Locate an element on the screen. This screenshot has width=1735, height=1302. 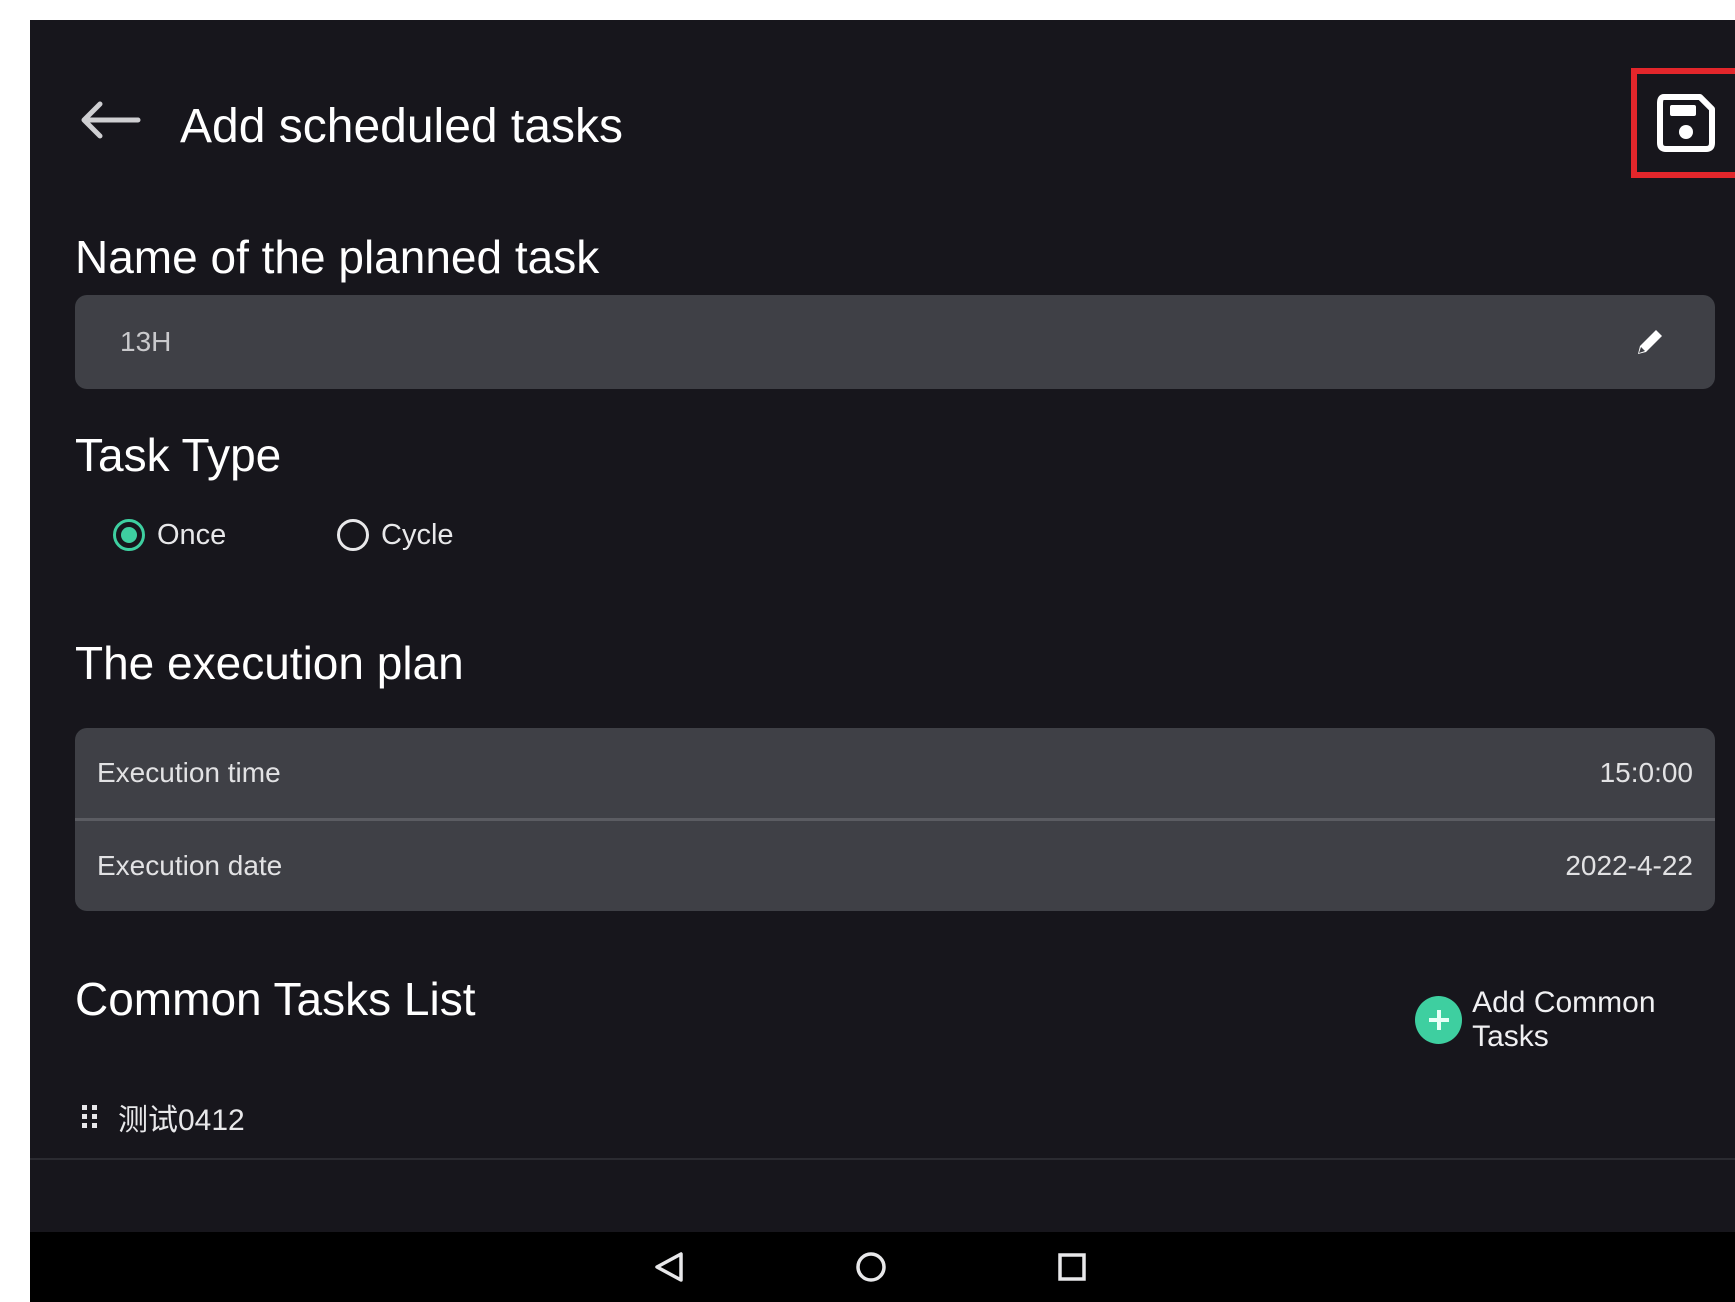
system-nav-bar is located at coordinates (882, 1267).